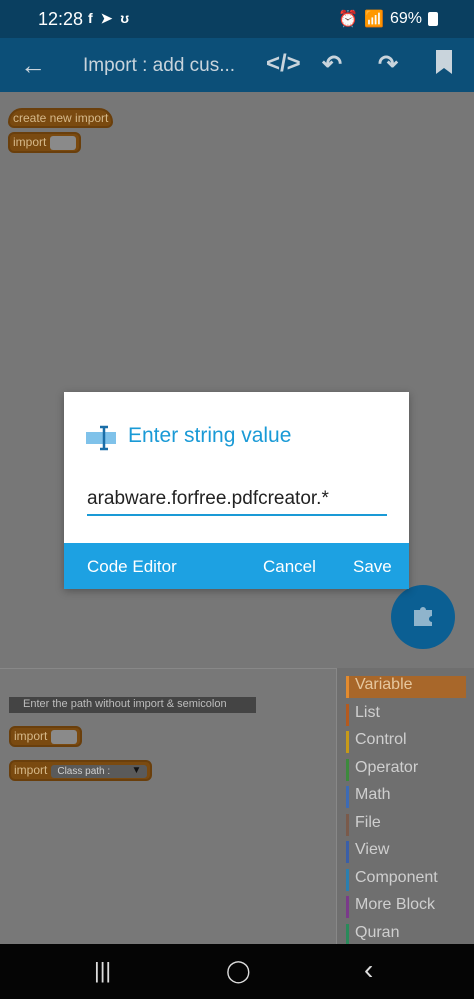 This screenshot has height=999, width=474. Describe the element at coordinates (384, 684) in the screenshot. I see `palette-label: Variable` at that location.